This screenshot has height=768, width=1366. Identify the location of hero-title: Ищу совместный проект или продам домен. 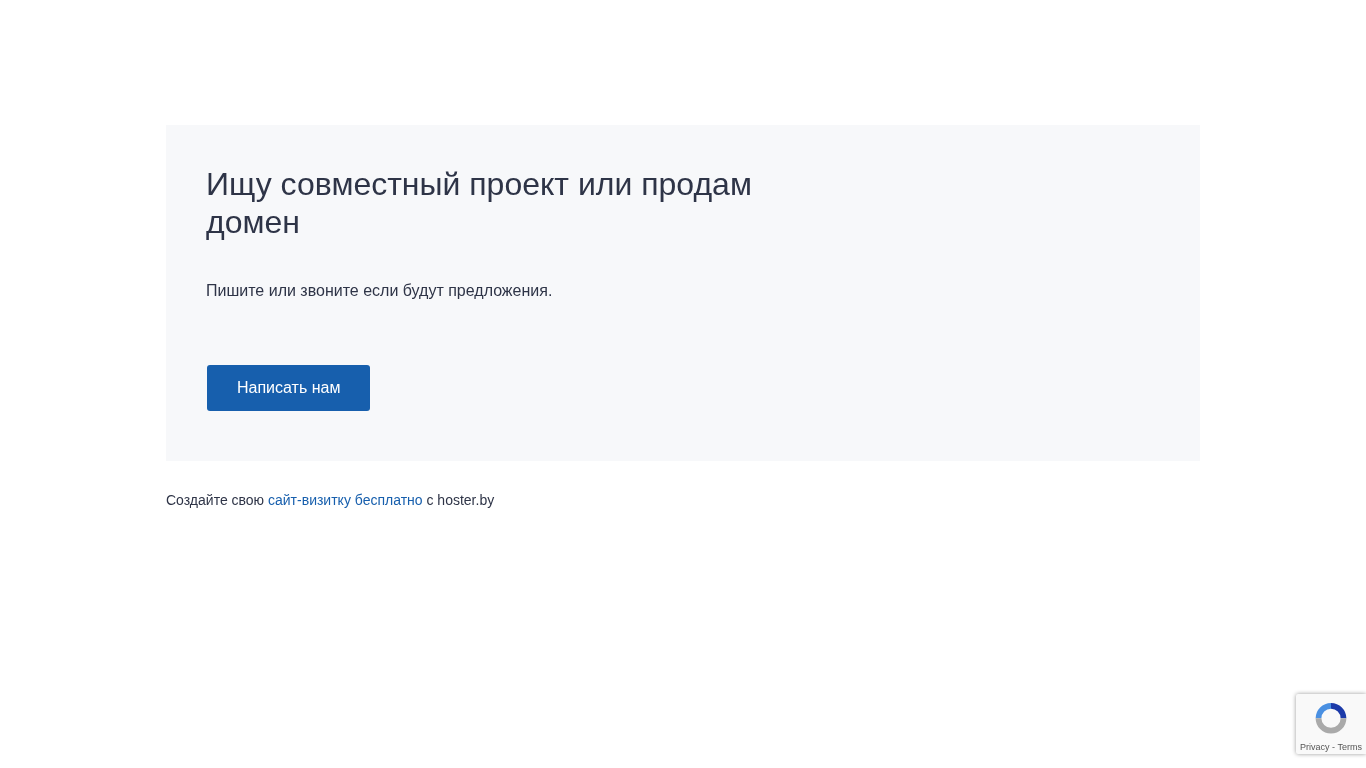
(479, 203).